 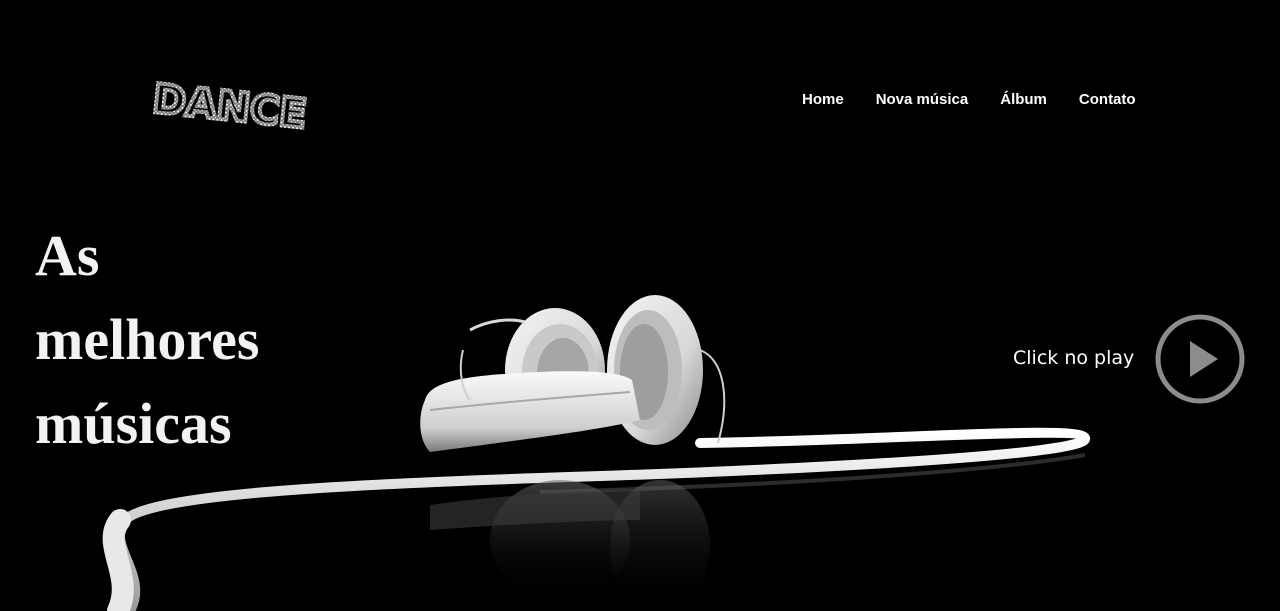 What do you see at coordinates (1023, 99) in the screenshot?
I see `nav-album: Álbum` at bounding box center [1023, 99].